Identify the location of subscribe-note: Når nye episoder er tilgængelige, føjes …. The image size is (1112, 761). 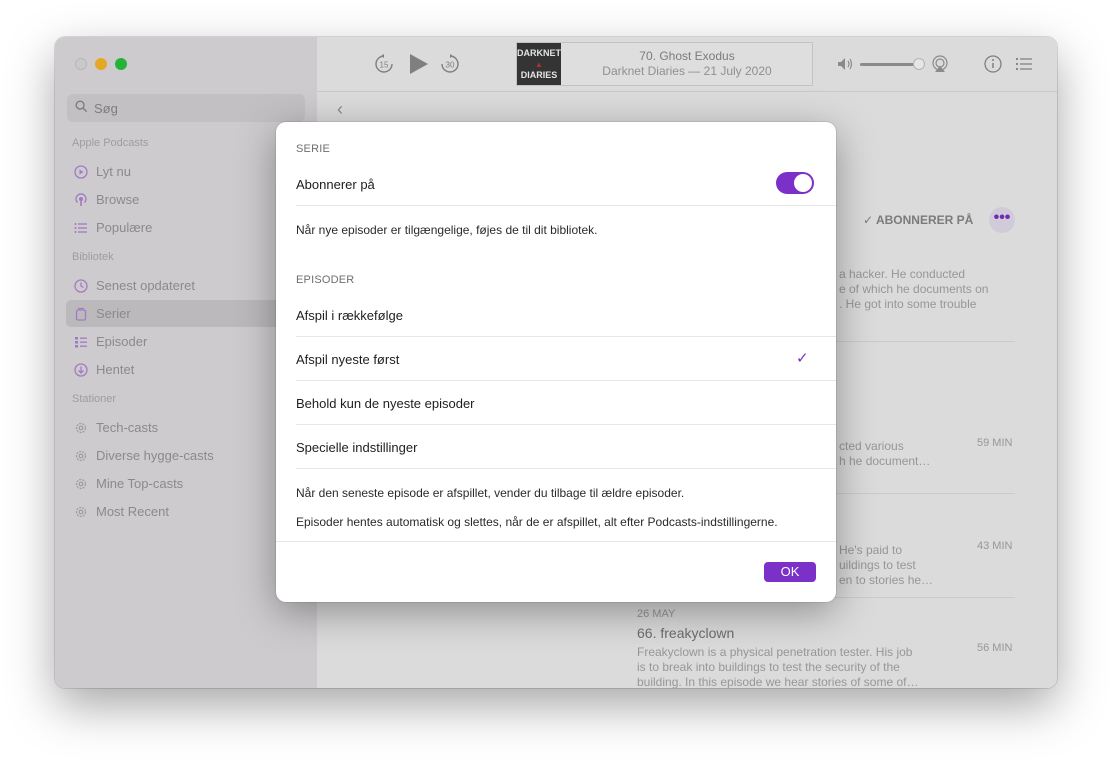
(447, 230).